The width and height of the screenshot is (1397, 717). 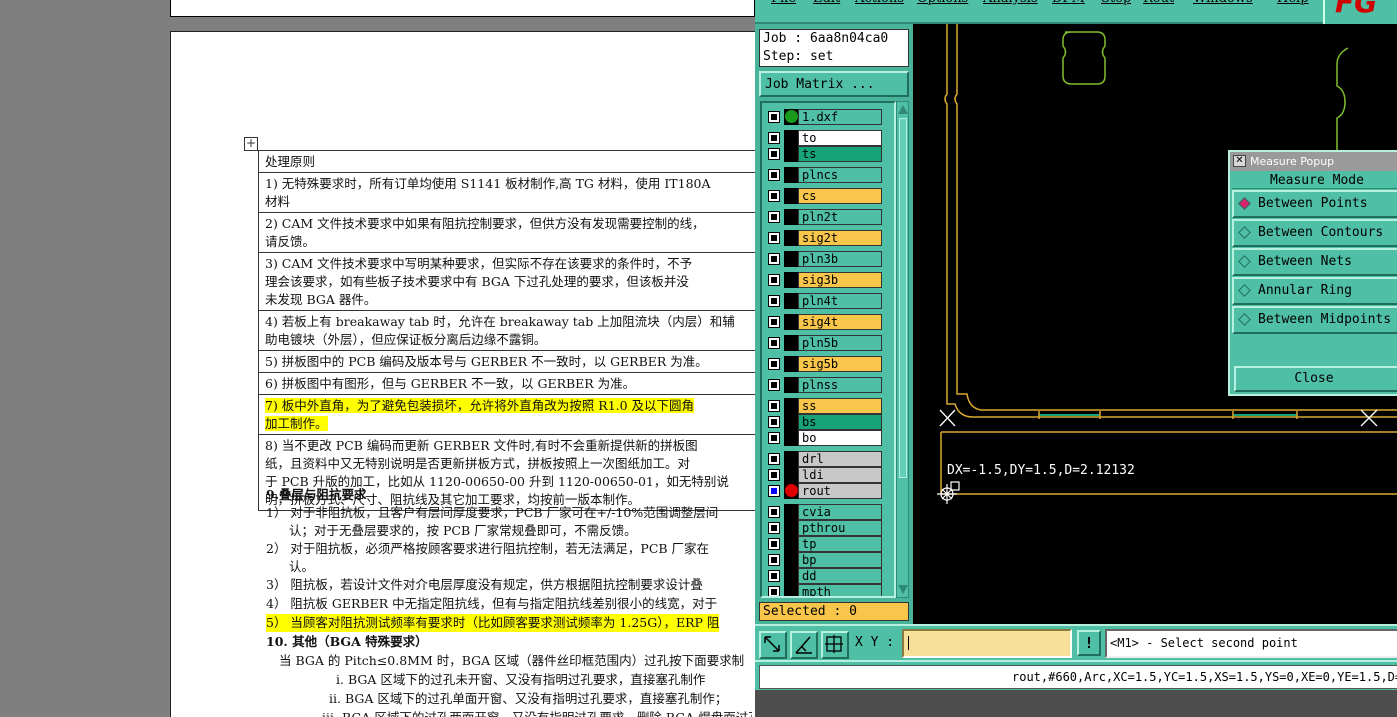 I want to click on layer-row-ts: ts, so click(x=829, y=154).